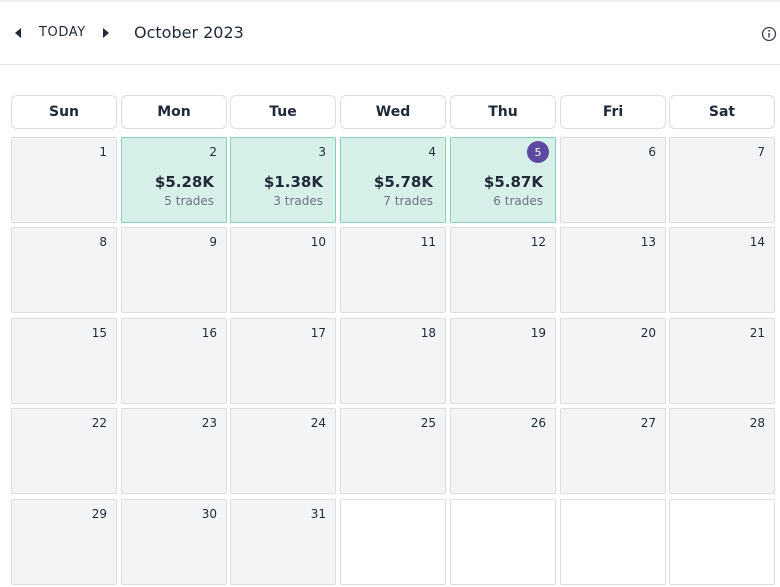 Image resolution: width=780 pixels, height=587 pixels. I want to click on day-number: 3, so click(322, 152).